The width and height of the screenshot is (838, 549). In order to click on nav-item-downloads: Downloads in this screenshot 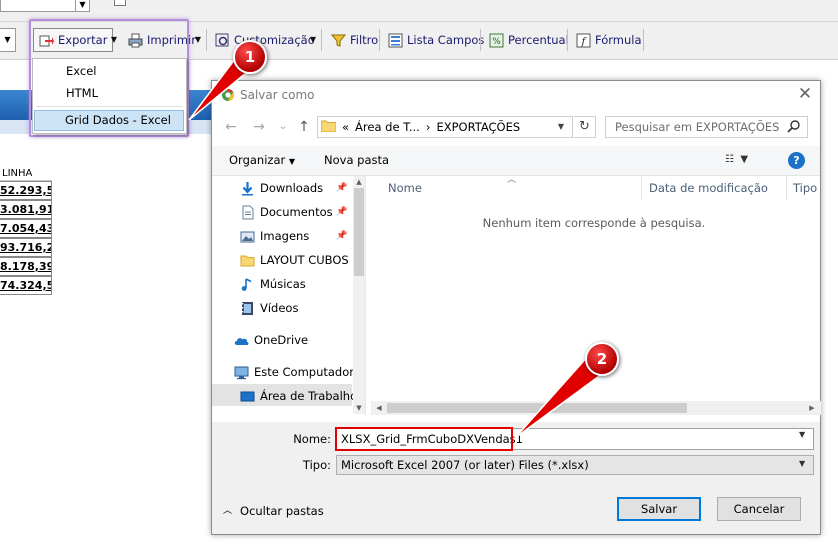, I will do `click(281, 188)`.